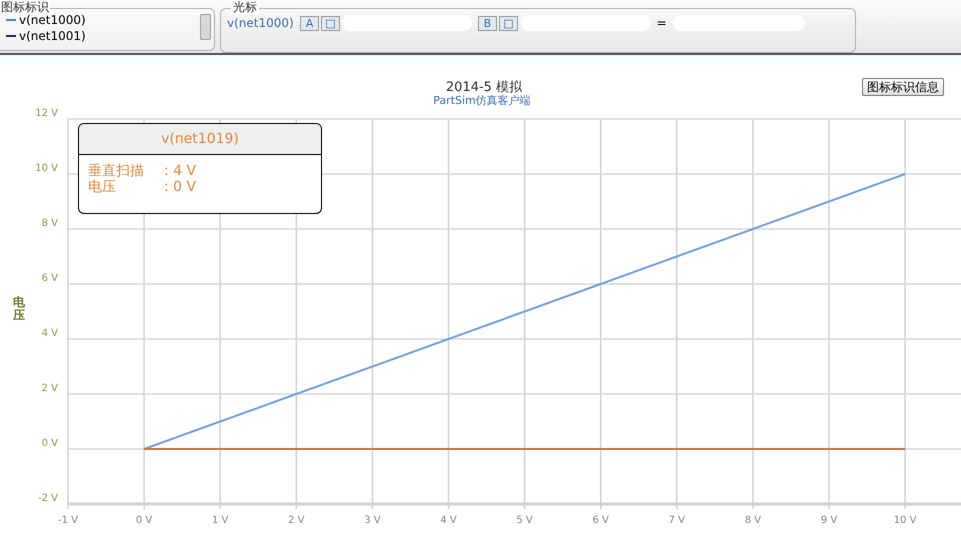  Describe the element at coordinates (330, 23) in the screenshot. I see `cursor-a-toggle-button: □` at that location.